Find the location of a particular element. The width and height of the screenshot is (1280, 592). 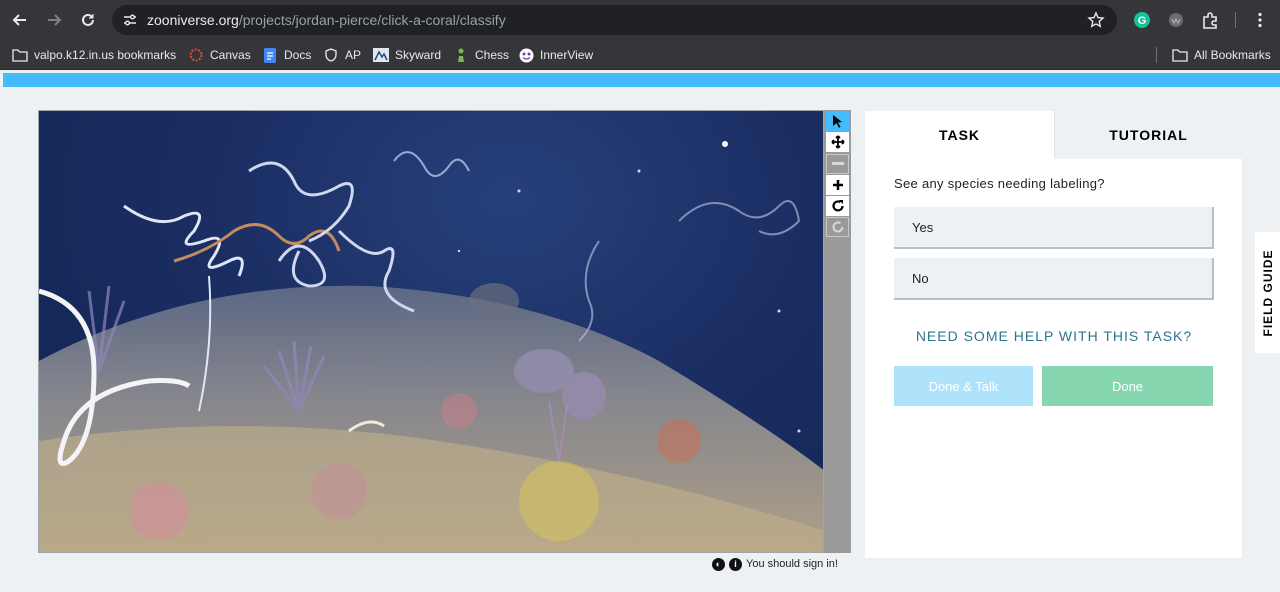

all-bookmarks: All Bookmarks is located at coordinates (1221, 55).